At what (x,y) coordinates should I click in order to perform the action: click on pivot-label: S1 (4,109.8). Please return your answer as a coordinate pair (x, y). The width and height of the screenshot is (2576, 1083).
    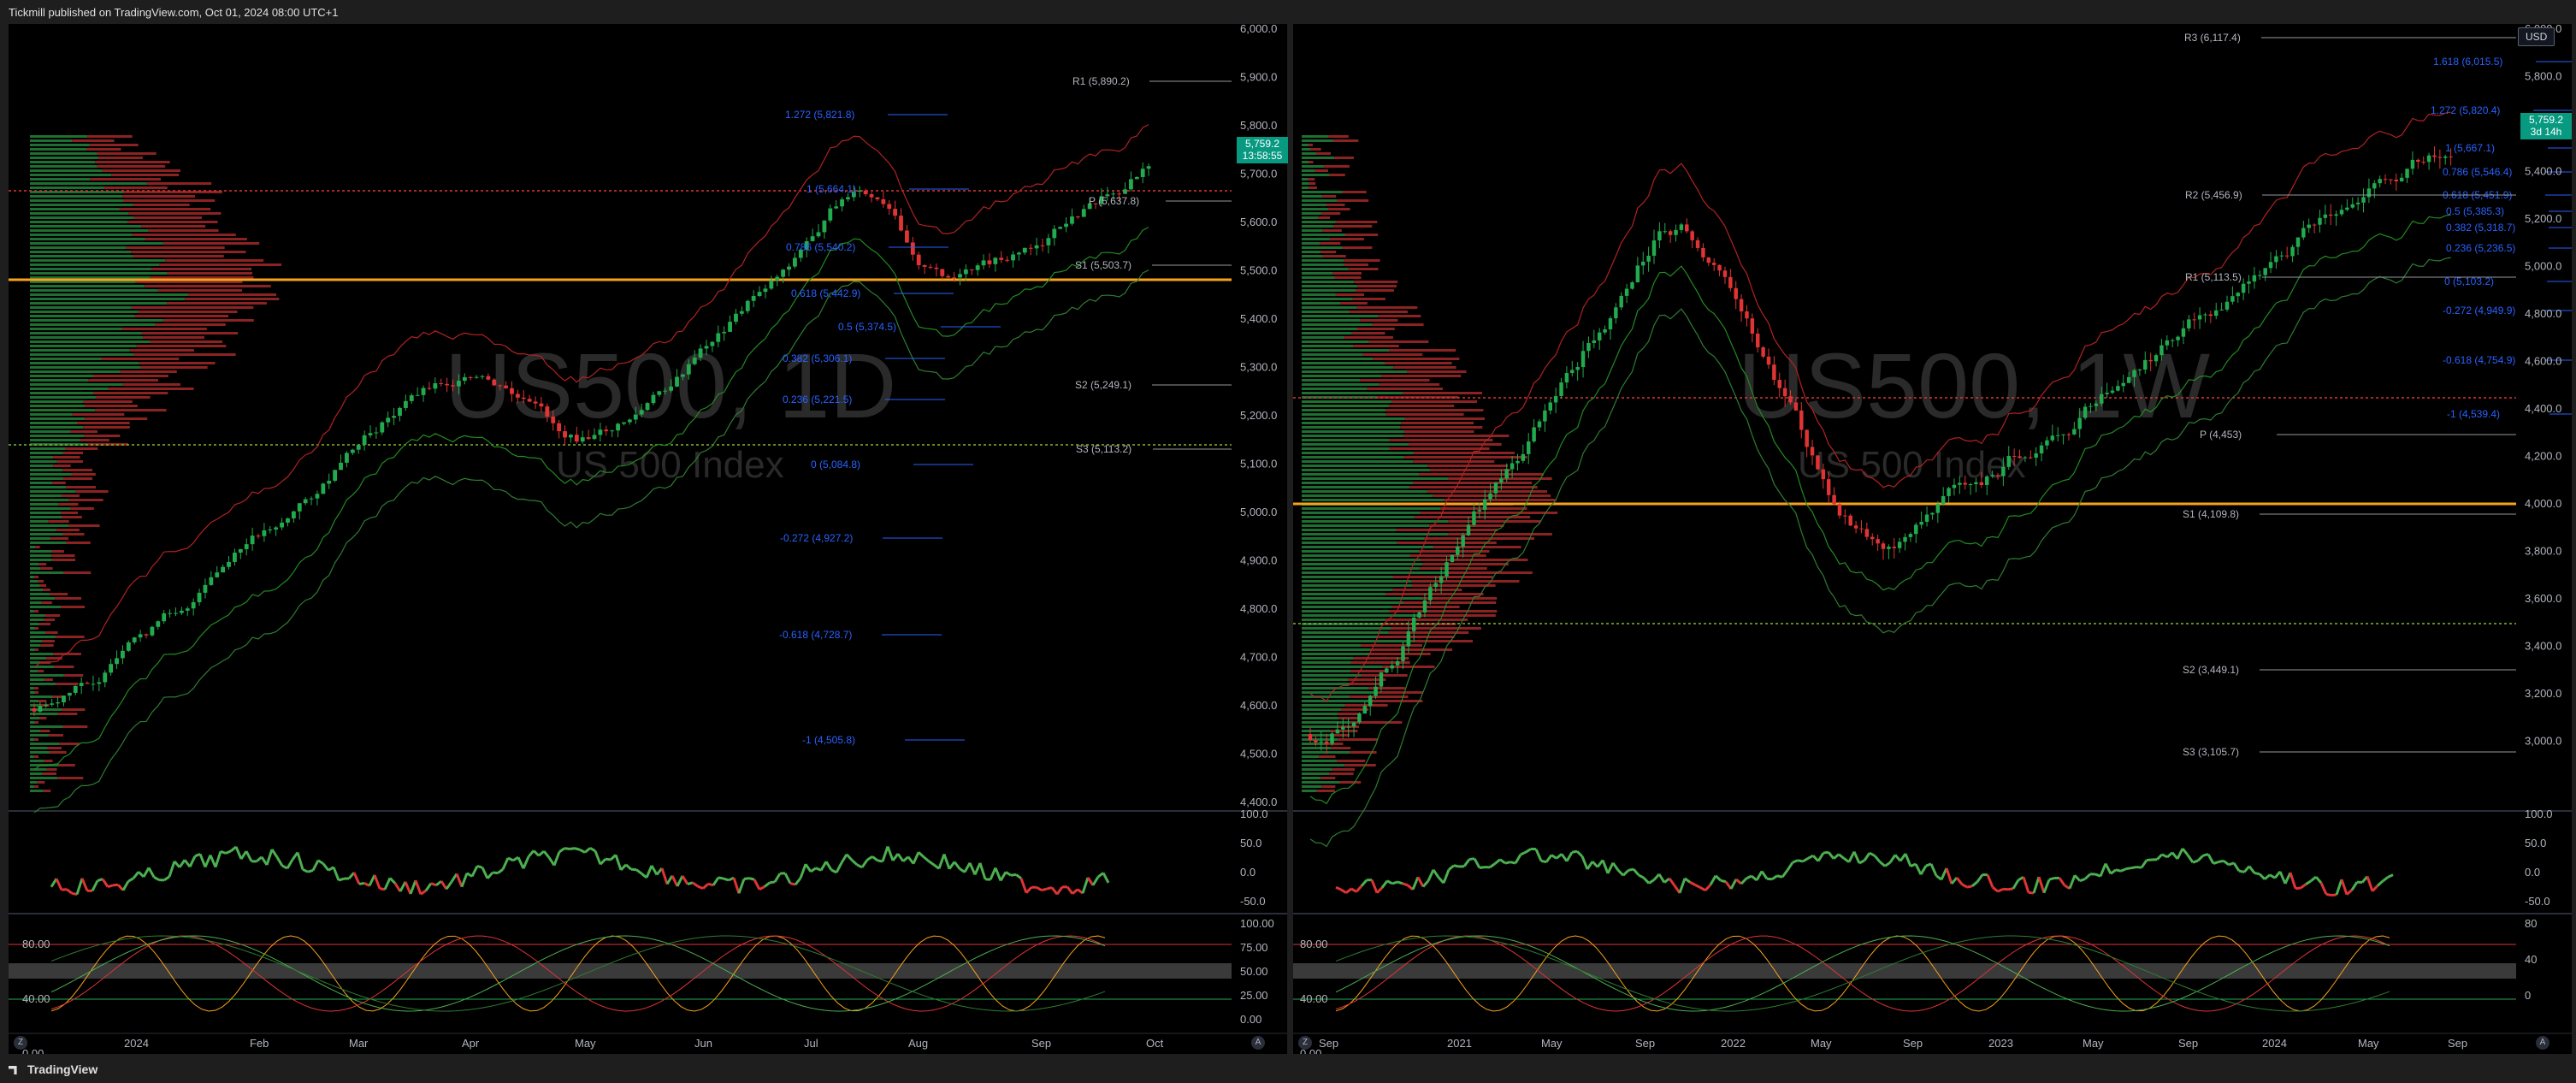
    Looking at the image, I should click on (2211, 514).